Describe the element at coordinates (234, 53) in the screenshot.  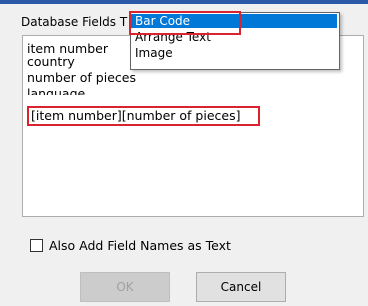
I see `menu-item-image: Image` at that location.